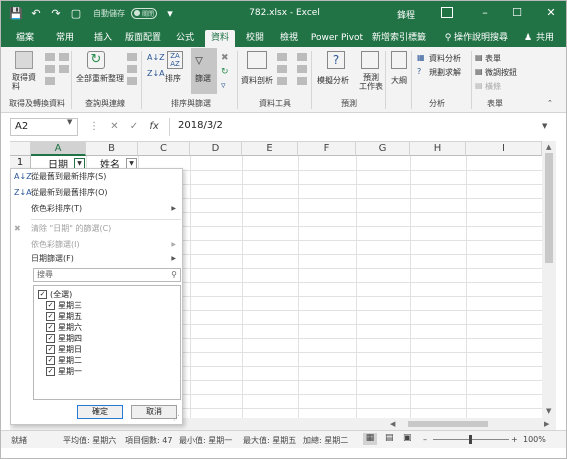 This screenshot has width=567, height=459. I want to click on scroll-left-icon: ◀, so click(392, 424).